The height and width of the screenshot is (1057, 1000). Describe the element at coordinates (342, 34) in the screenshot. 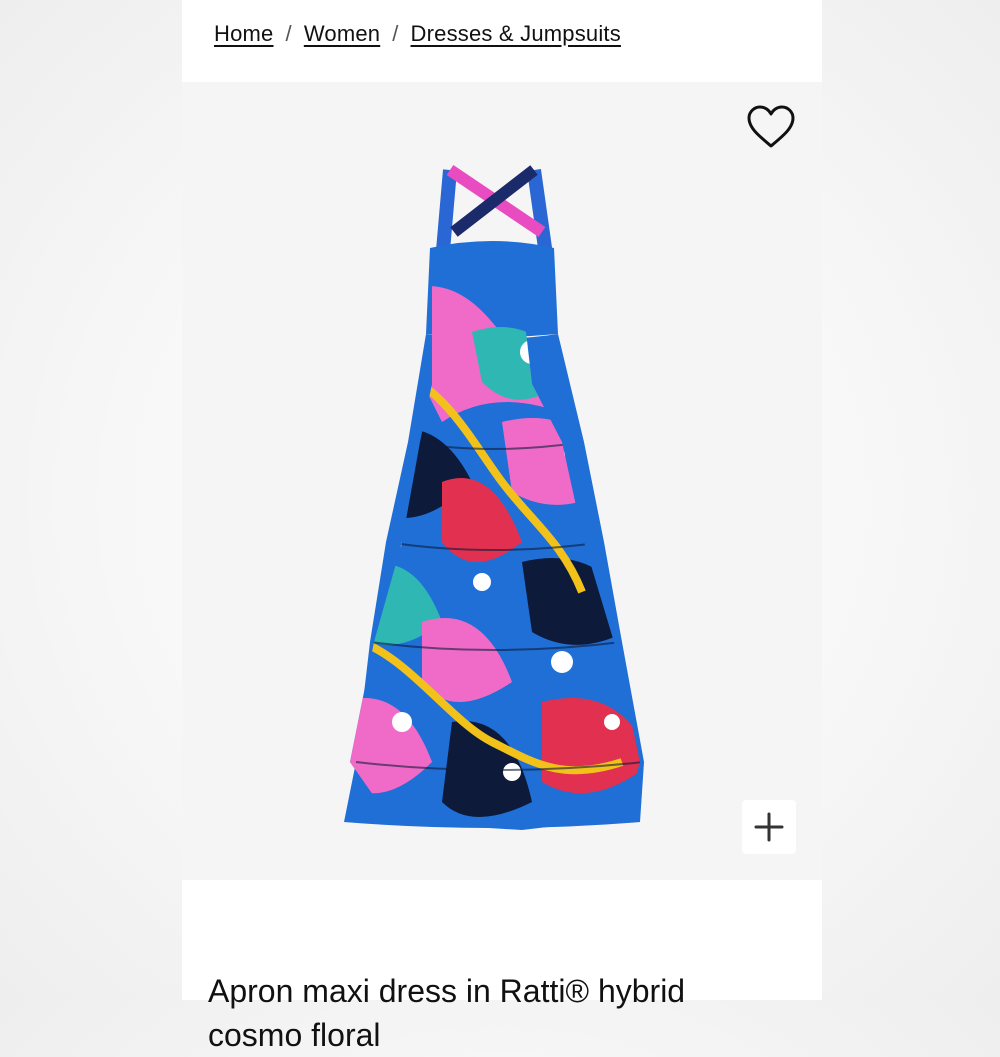

I see `breadcrumb-women: Women` at that location.